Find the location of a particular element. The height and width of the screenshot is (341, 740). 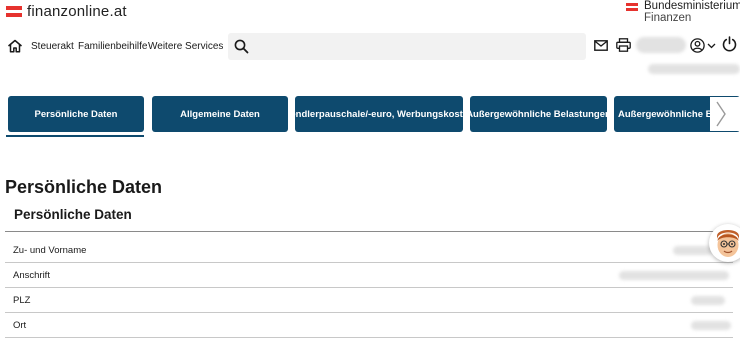

search-bar is located at coordinates (407, 46).